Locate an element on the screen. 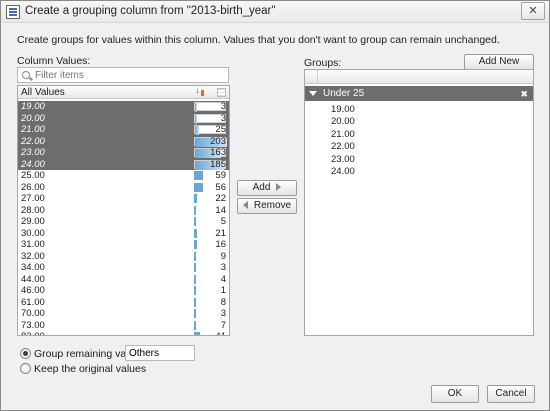  filter-box is located at coordinates (123, 75).